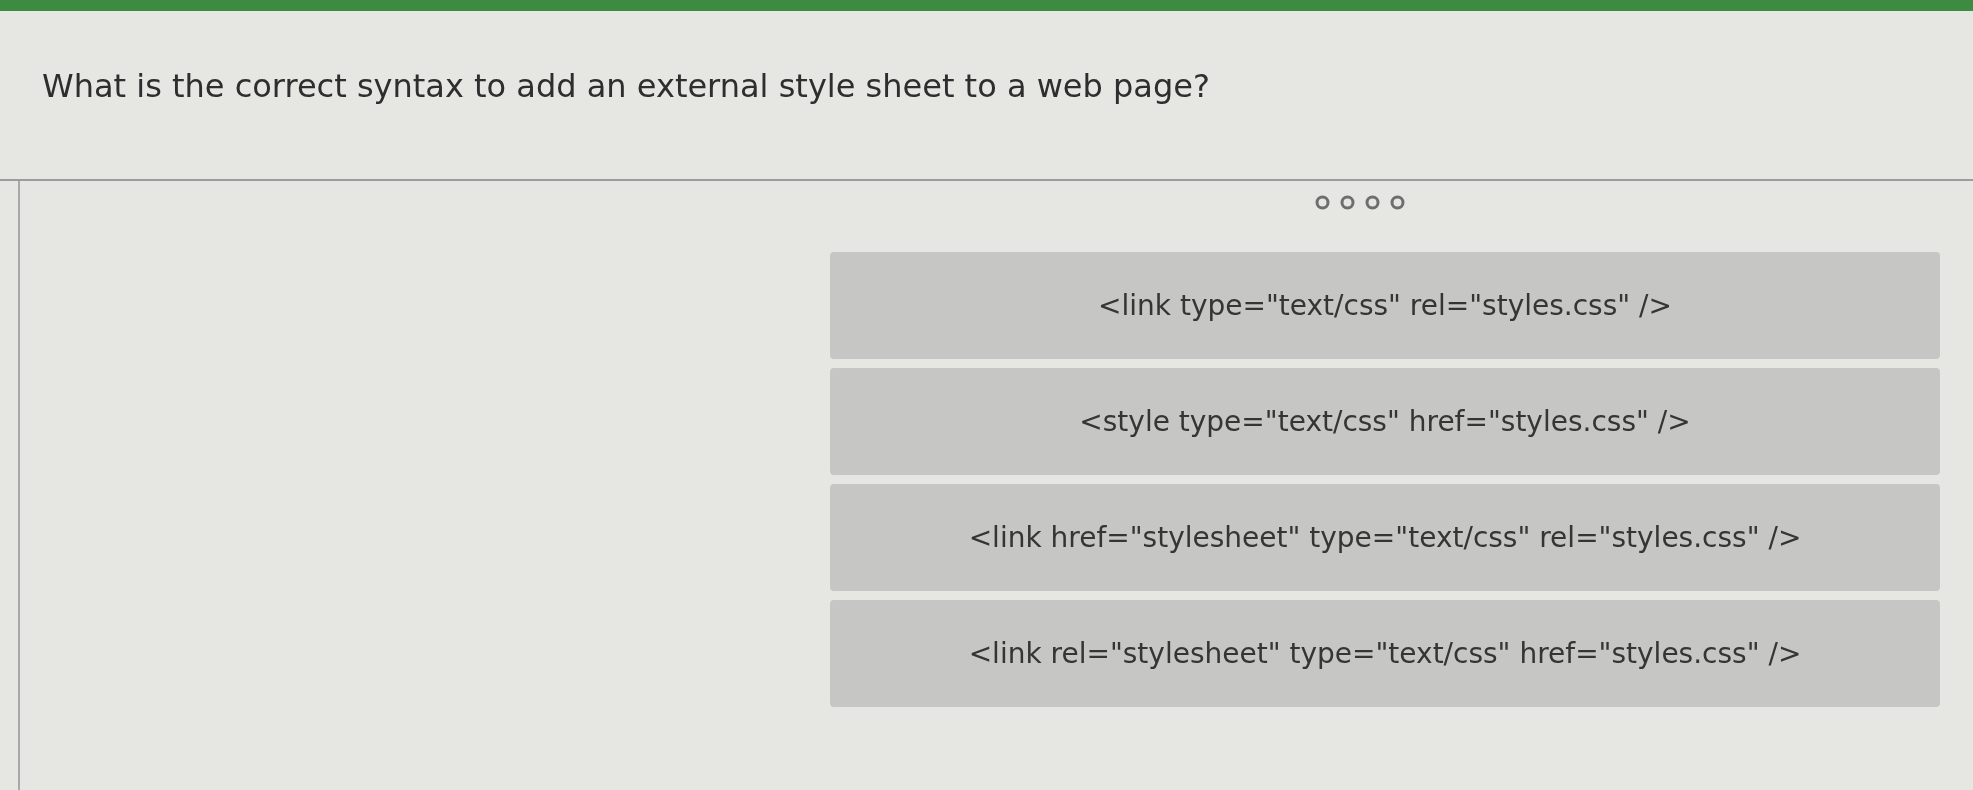 The height and width of the screenshot is (790, 1973). What do you see at coordinates (1385, 305) in the screenshot?
I see `answer-option: <link type="text/css" rel="styles.css" />` at bounding box center [1385, 305].